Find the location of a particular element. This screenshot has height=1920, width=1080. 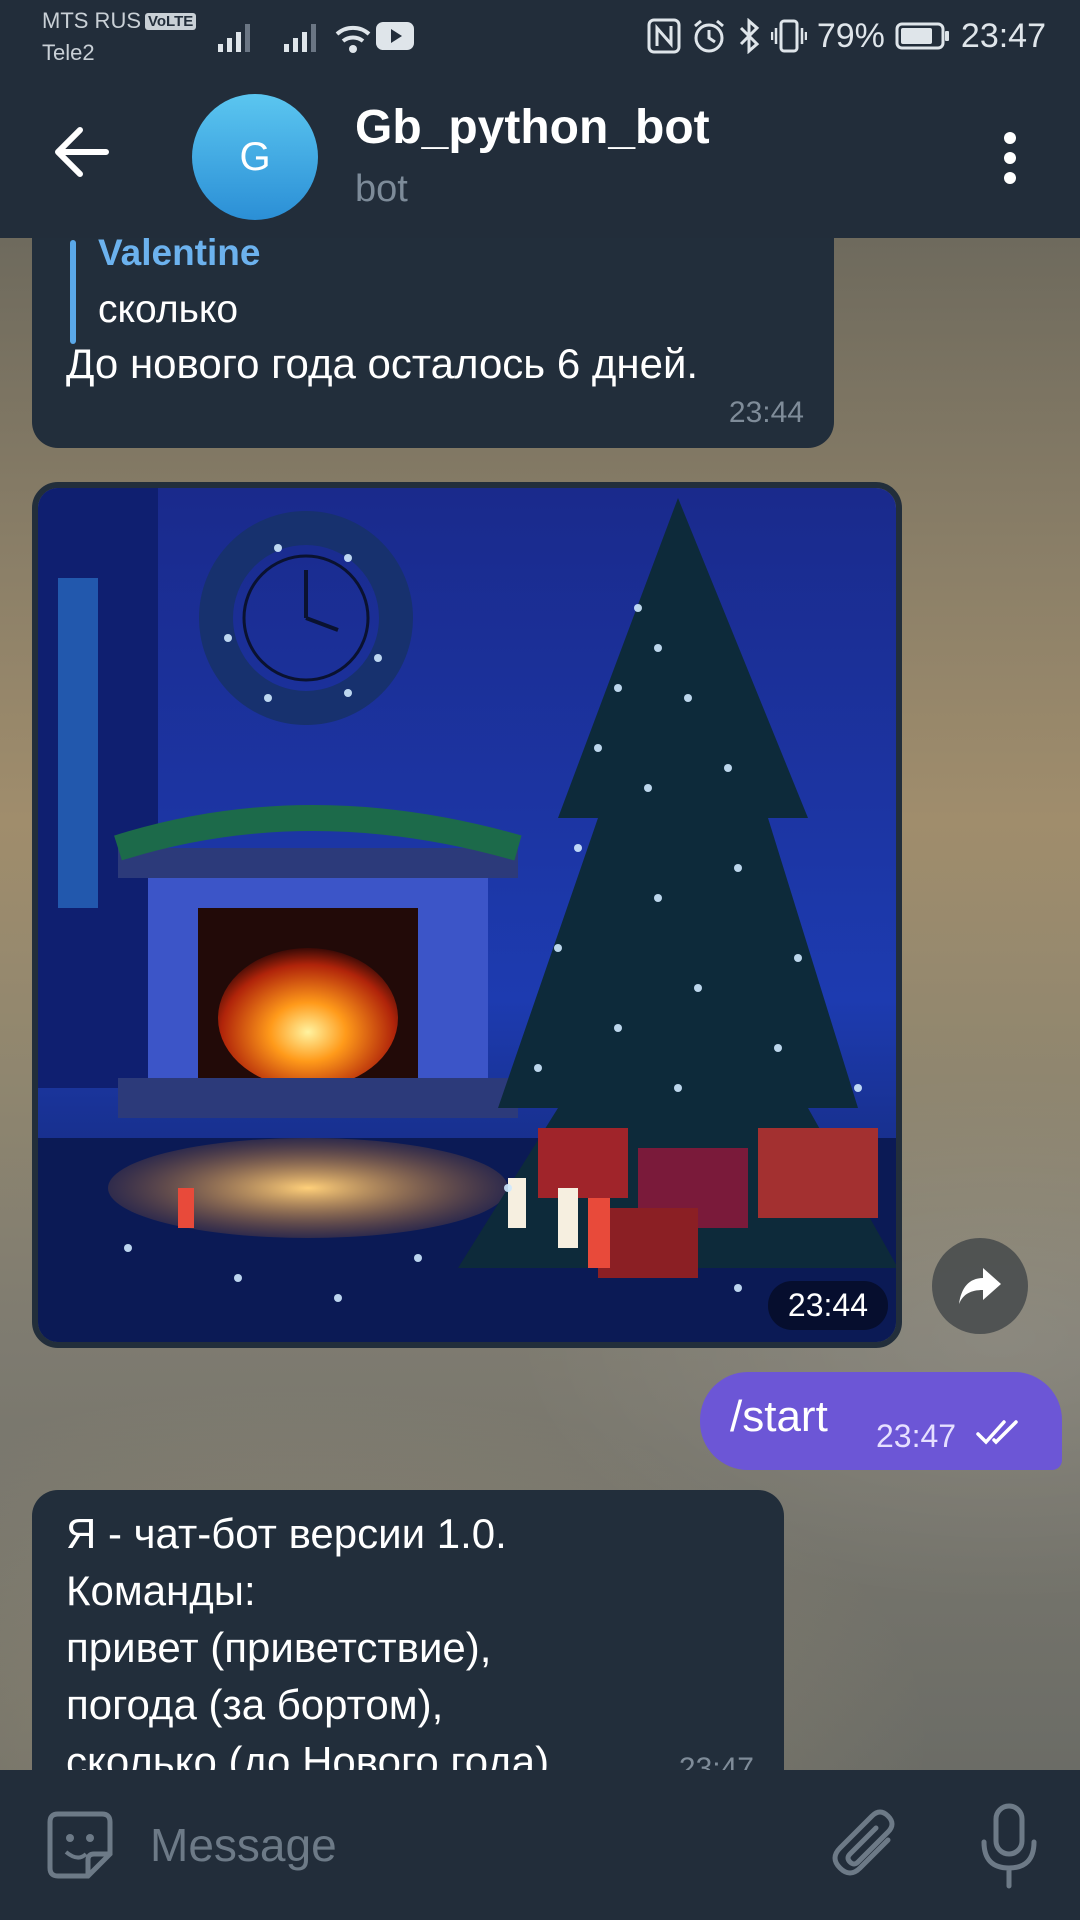

clock: 23:47 is located at coordinates (1003, 35).